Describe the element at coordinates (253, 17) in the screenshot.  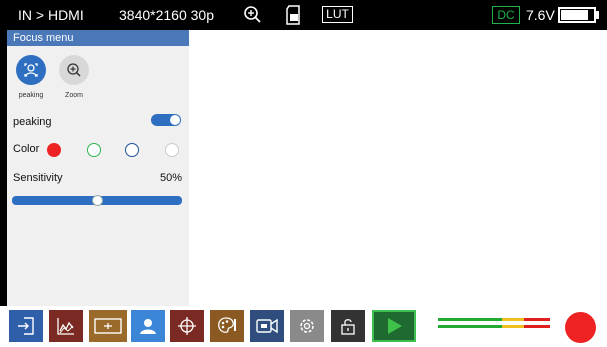
I see `zoom-in-icon` at that location.